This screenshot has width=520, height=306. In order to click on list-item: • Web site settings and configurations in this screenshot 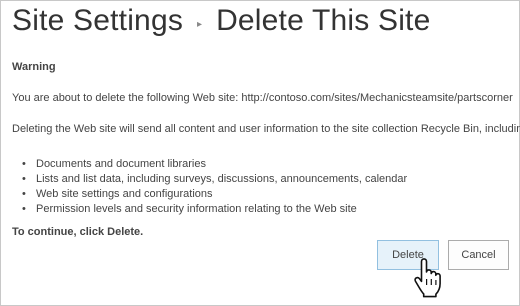, I will do `click(214, 194)`.